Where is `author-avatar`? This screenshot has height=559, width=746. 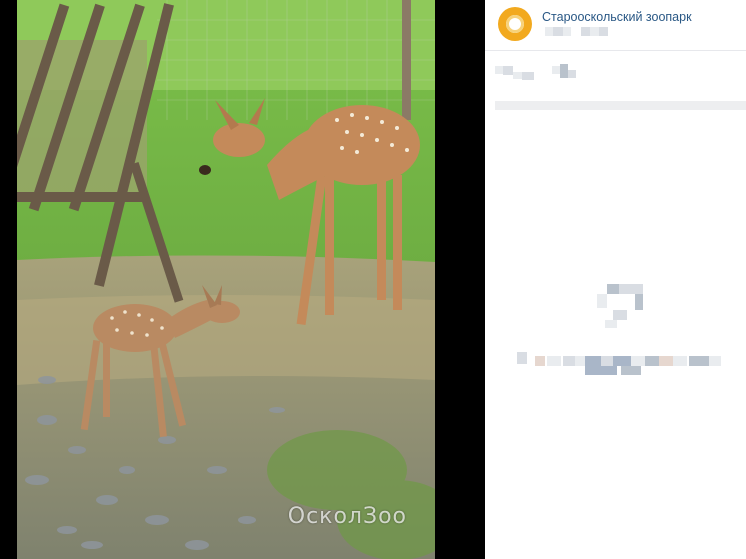
author-avatar is located at coordinates (515, 24).